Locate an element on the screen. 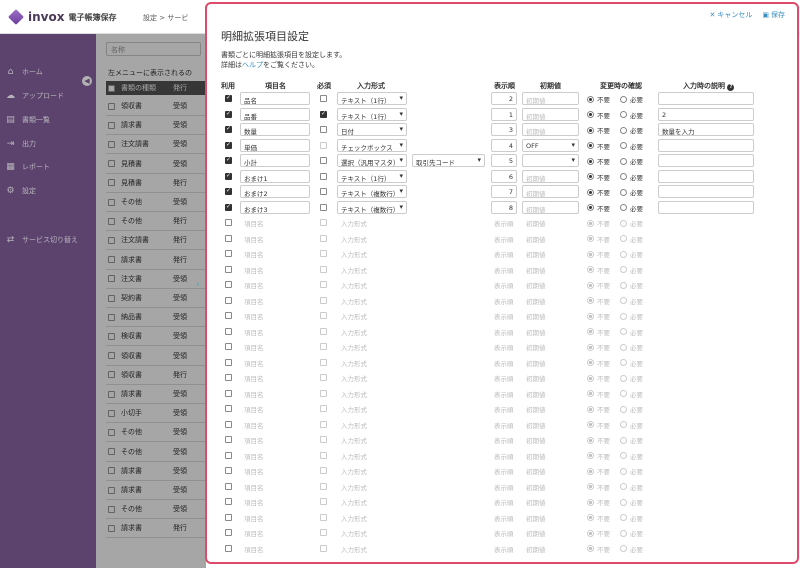 Image resolution: width=800 pixels, height=568 pixels. table-row: 注文書 受領 is located at coordinates (156, 279).